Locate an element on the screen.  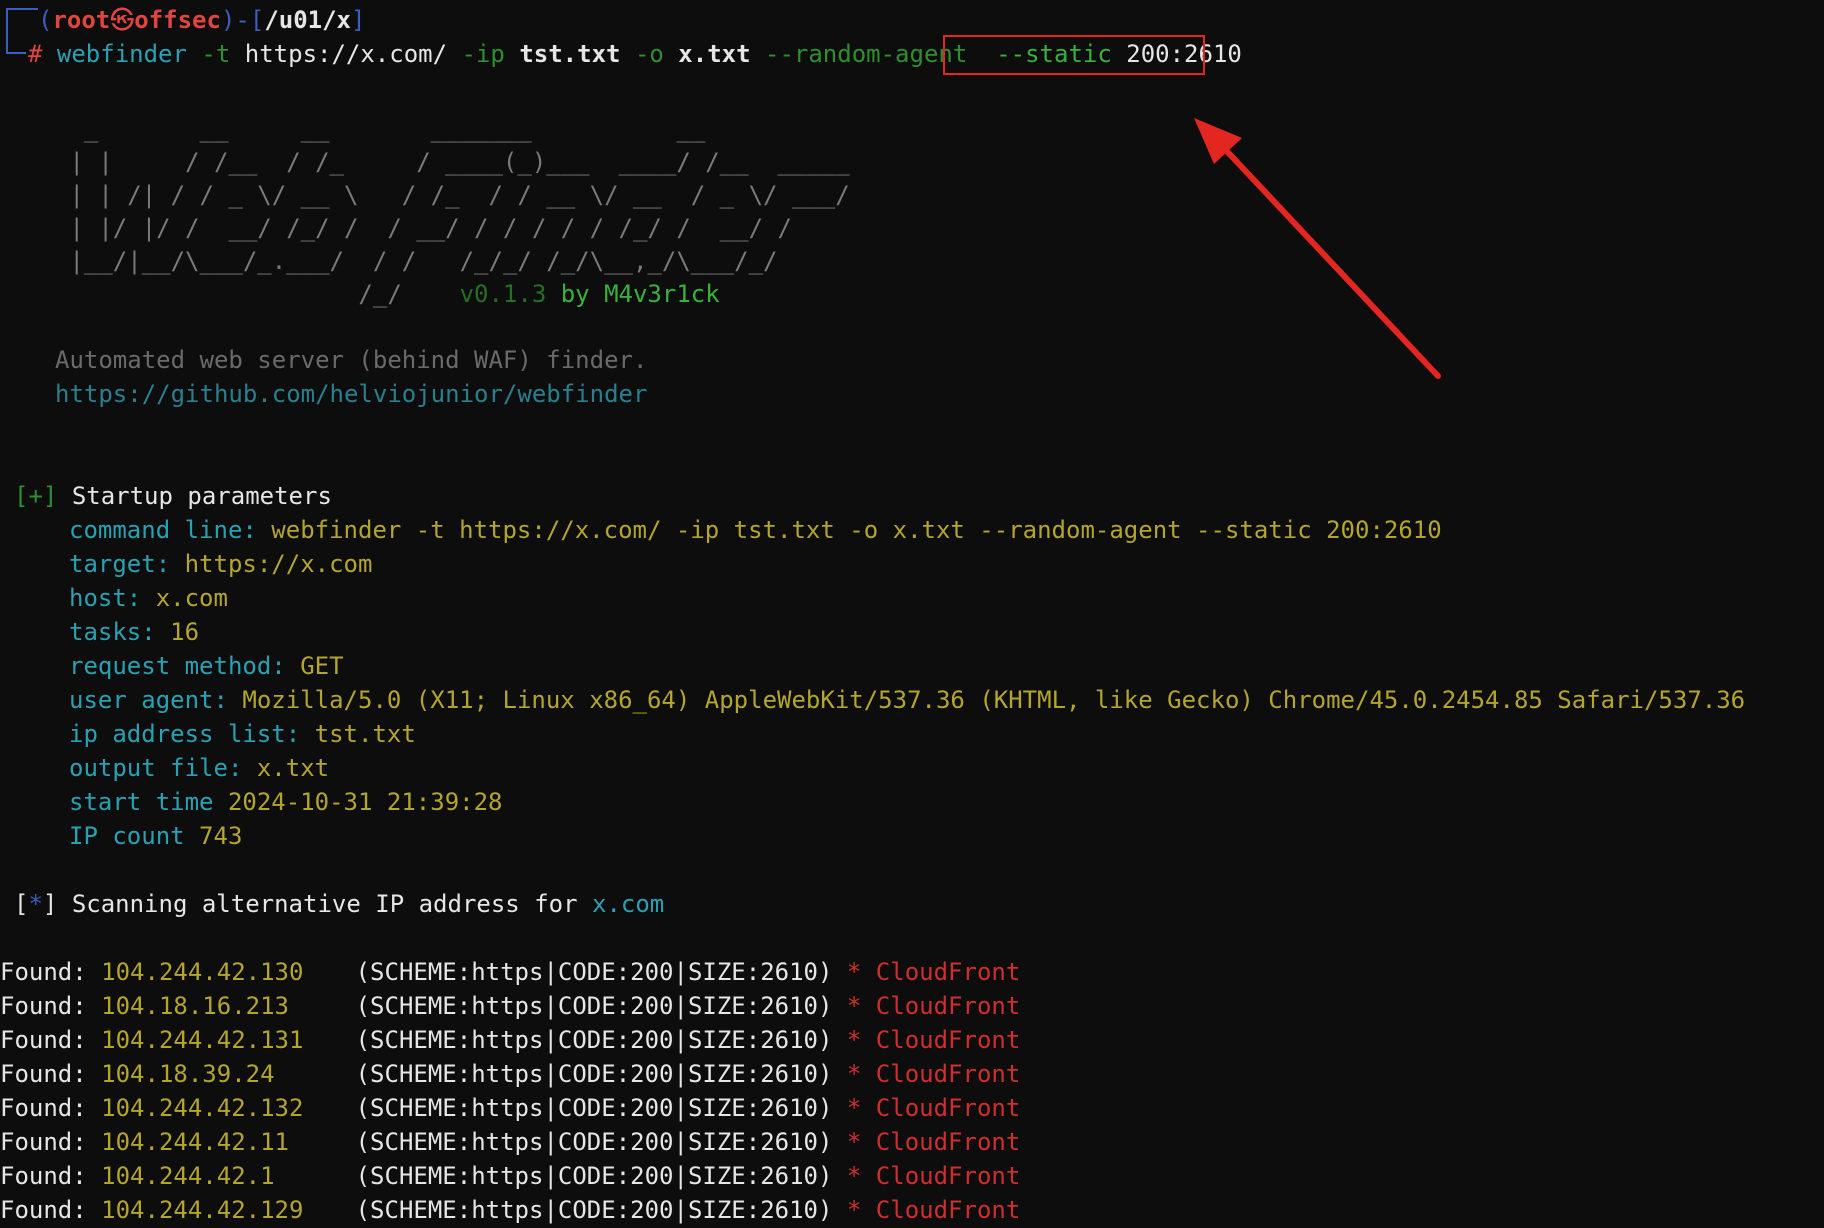
scan-host: x.com is located at coordinates (628, 904).